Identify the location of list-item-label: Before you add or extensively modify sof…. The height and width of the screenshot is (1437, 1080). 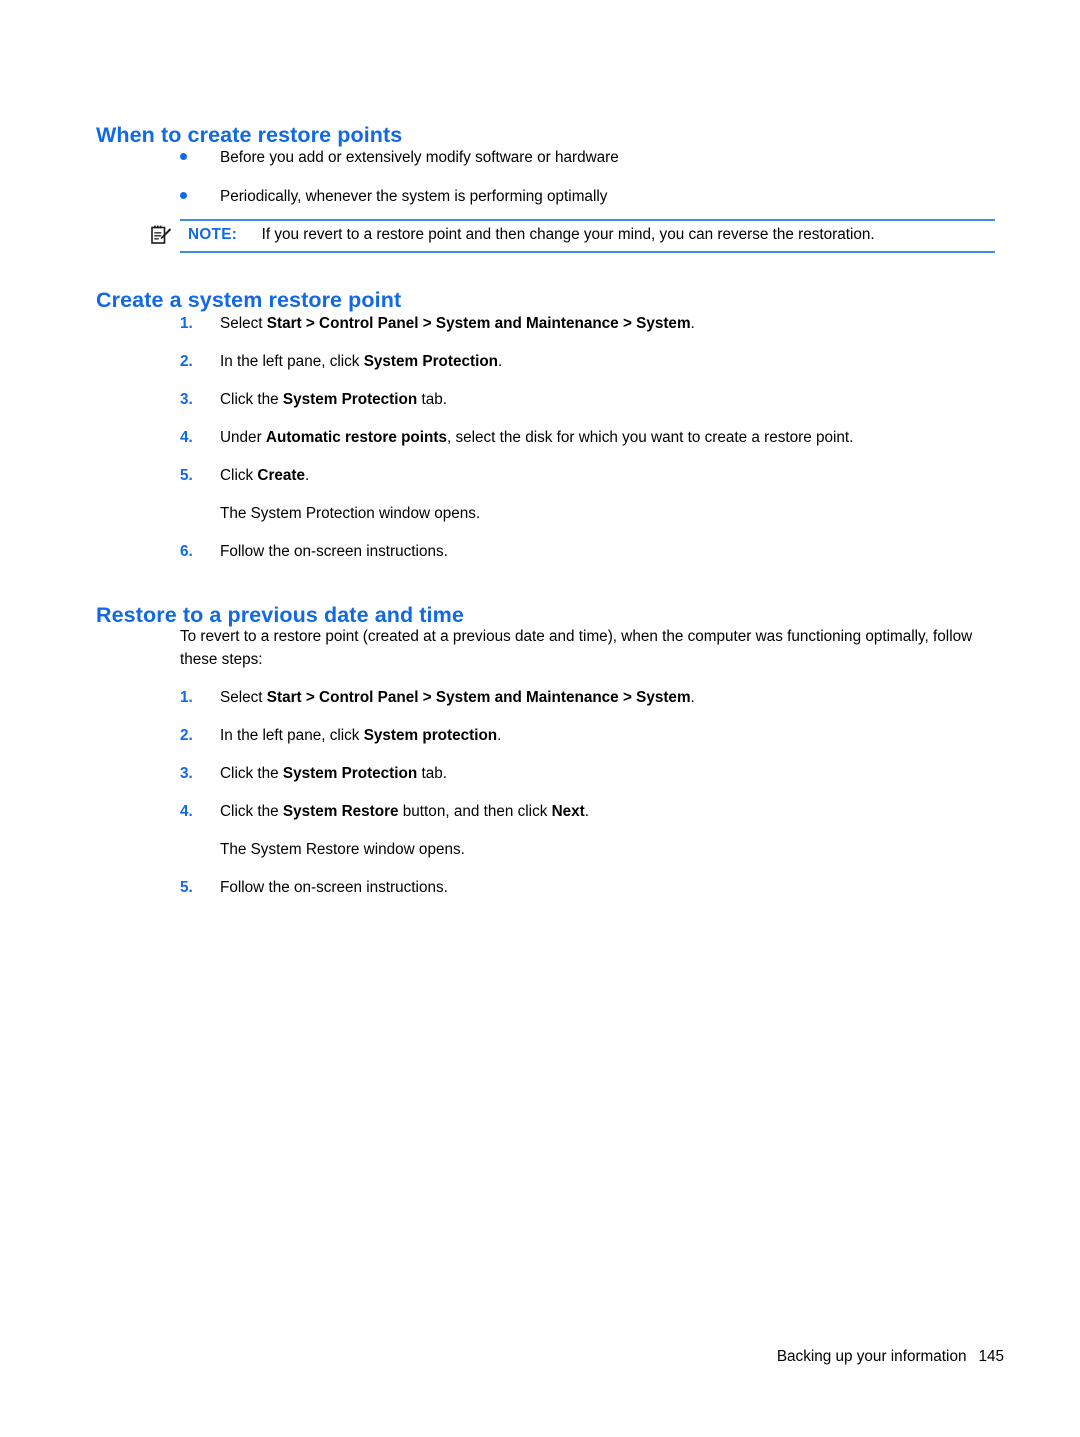
(419, 157).